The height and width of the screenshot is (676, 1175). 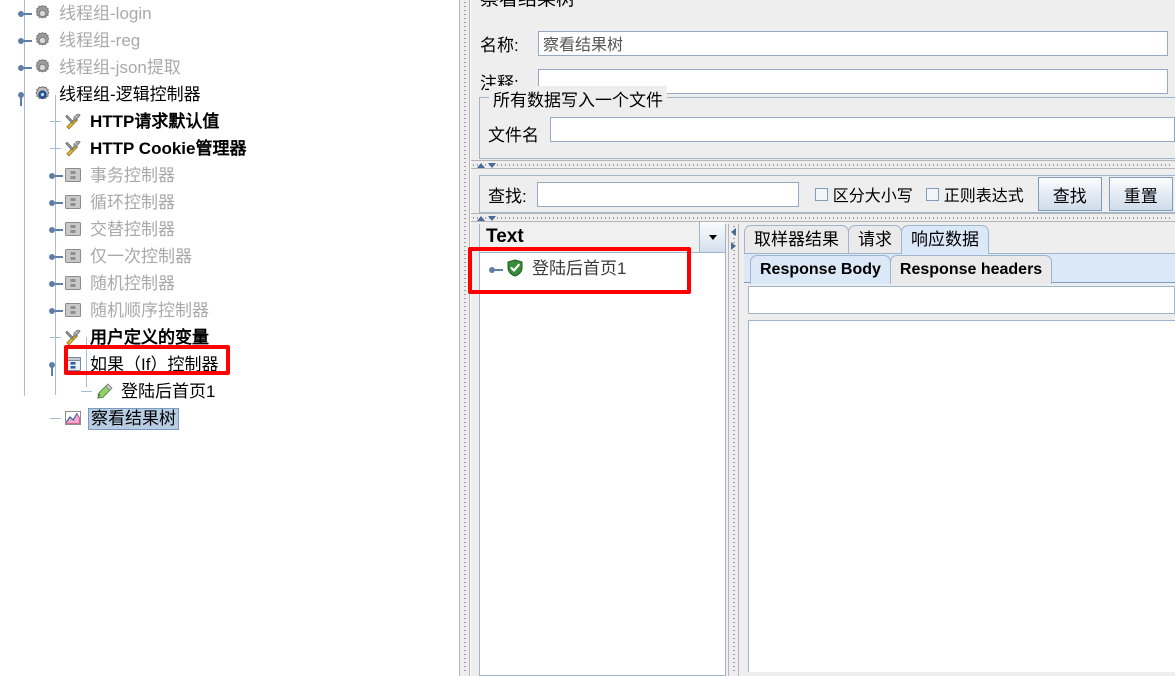 What do you see at coordinates (983, 196) in the screenshot?
I see `regex-label: 正则表达式` at bounding box center [983, 196].